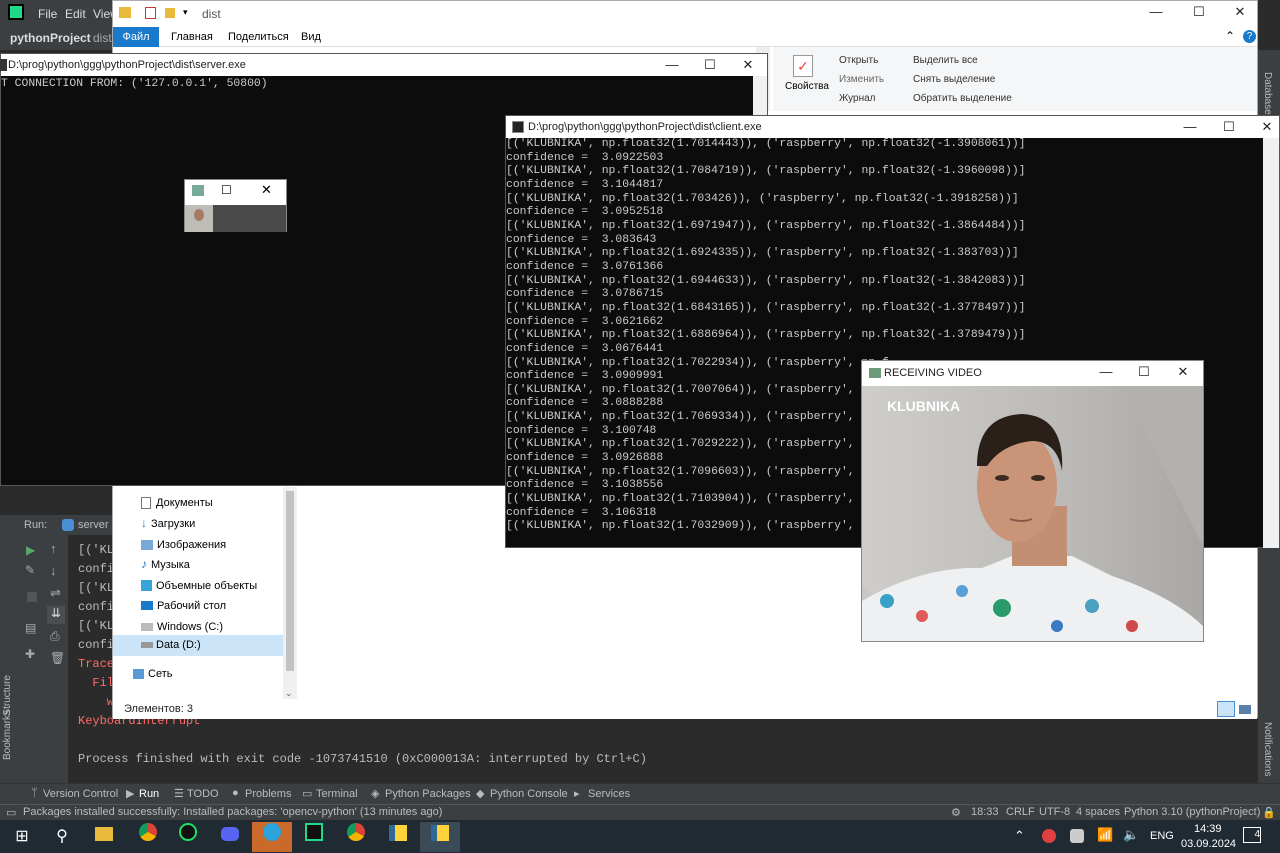 Image resolution: width=1280 pixels, height=853 pixels. I want to click on close-button: ✕, so click(1240, 12).